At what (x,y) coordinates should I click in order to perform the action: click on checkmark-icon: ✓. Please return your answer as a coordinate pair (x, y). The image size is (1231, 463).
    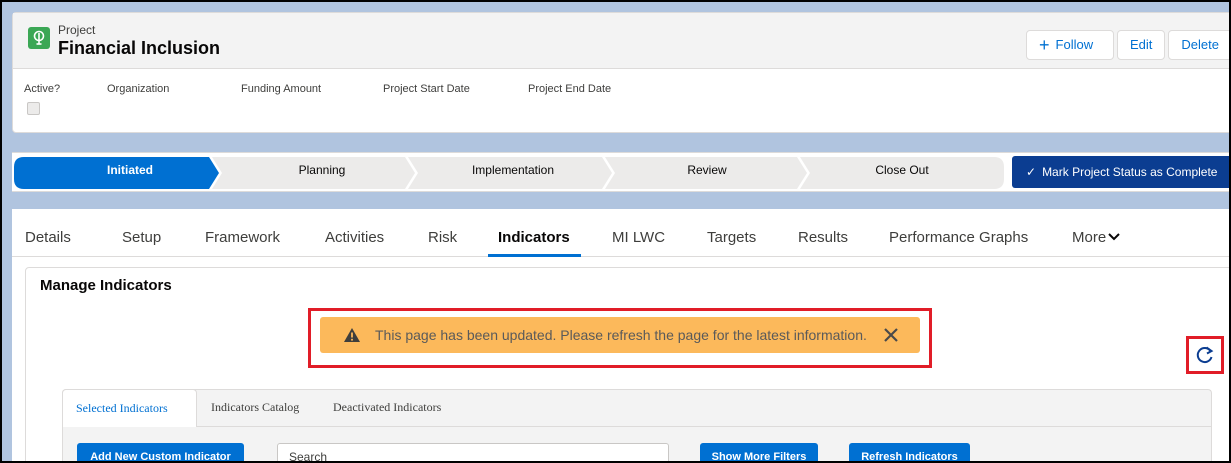
    Looking at the image, I should click on (1031, 172).